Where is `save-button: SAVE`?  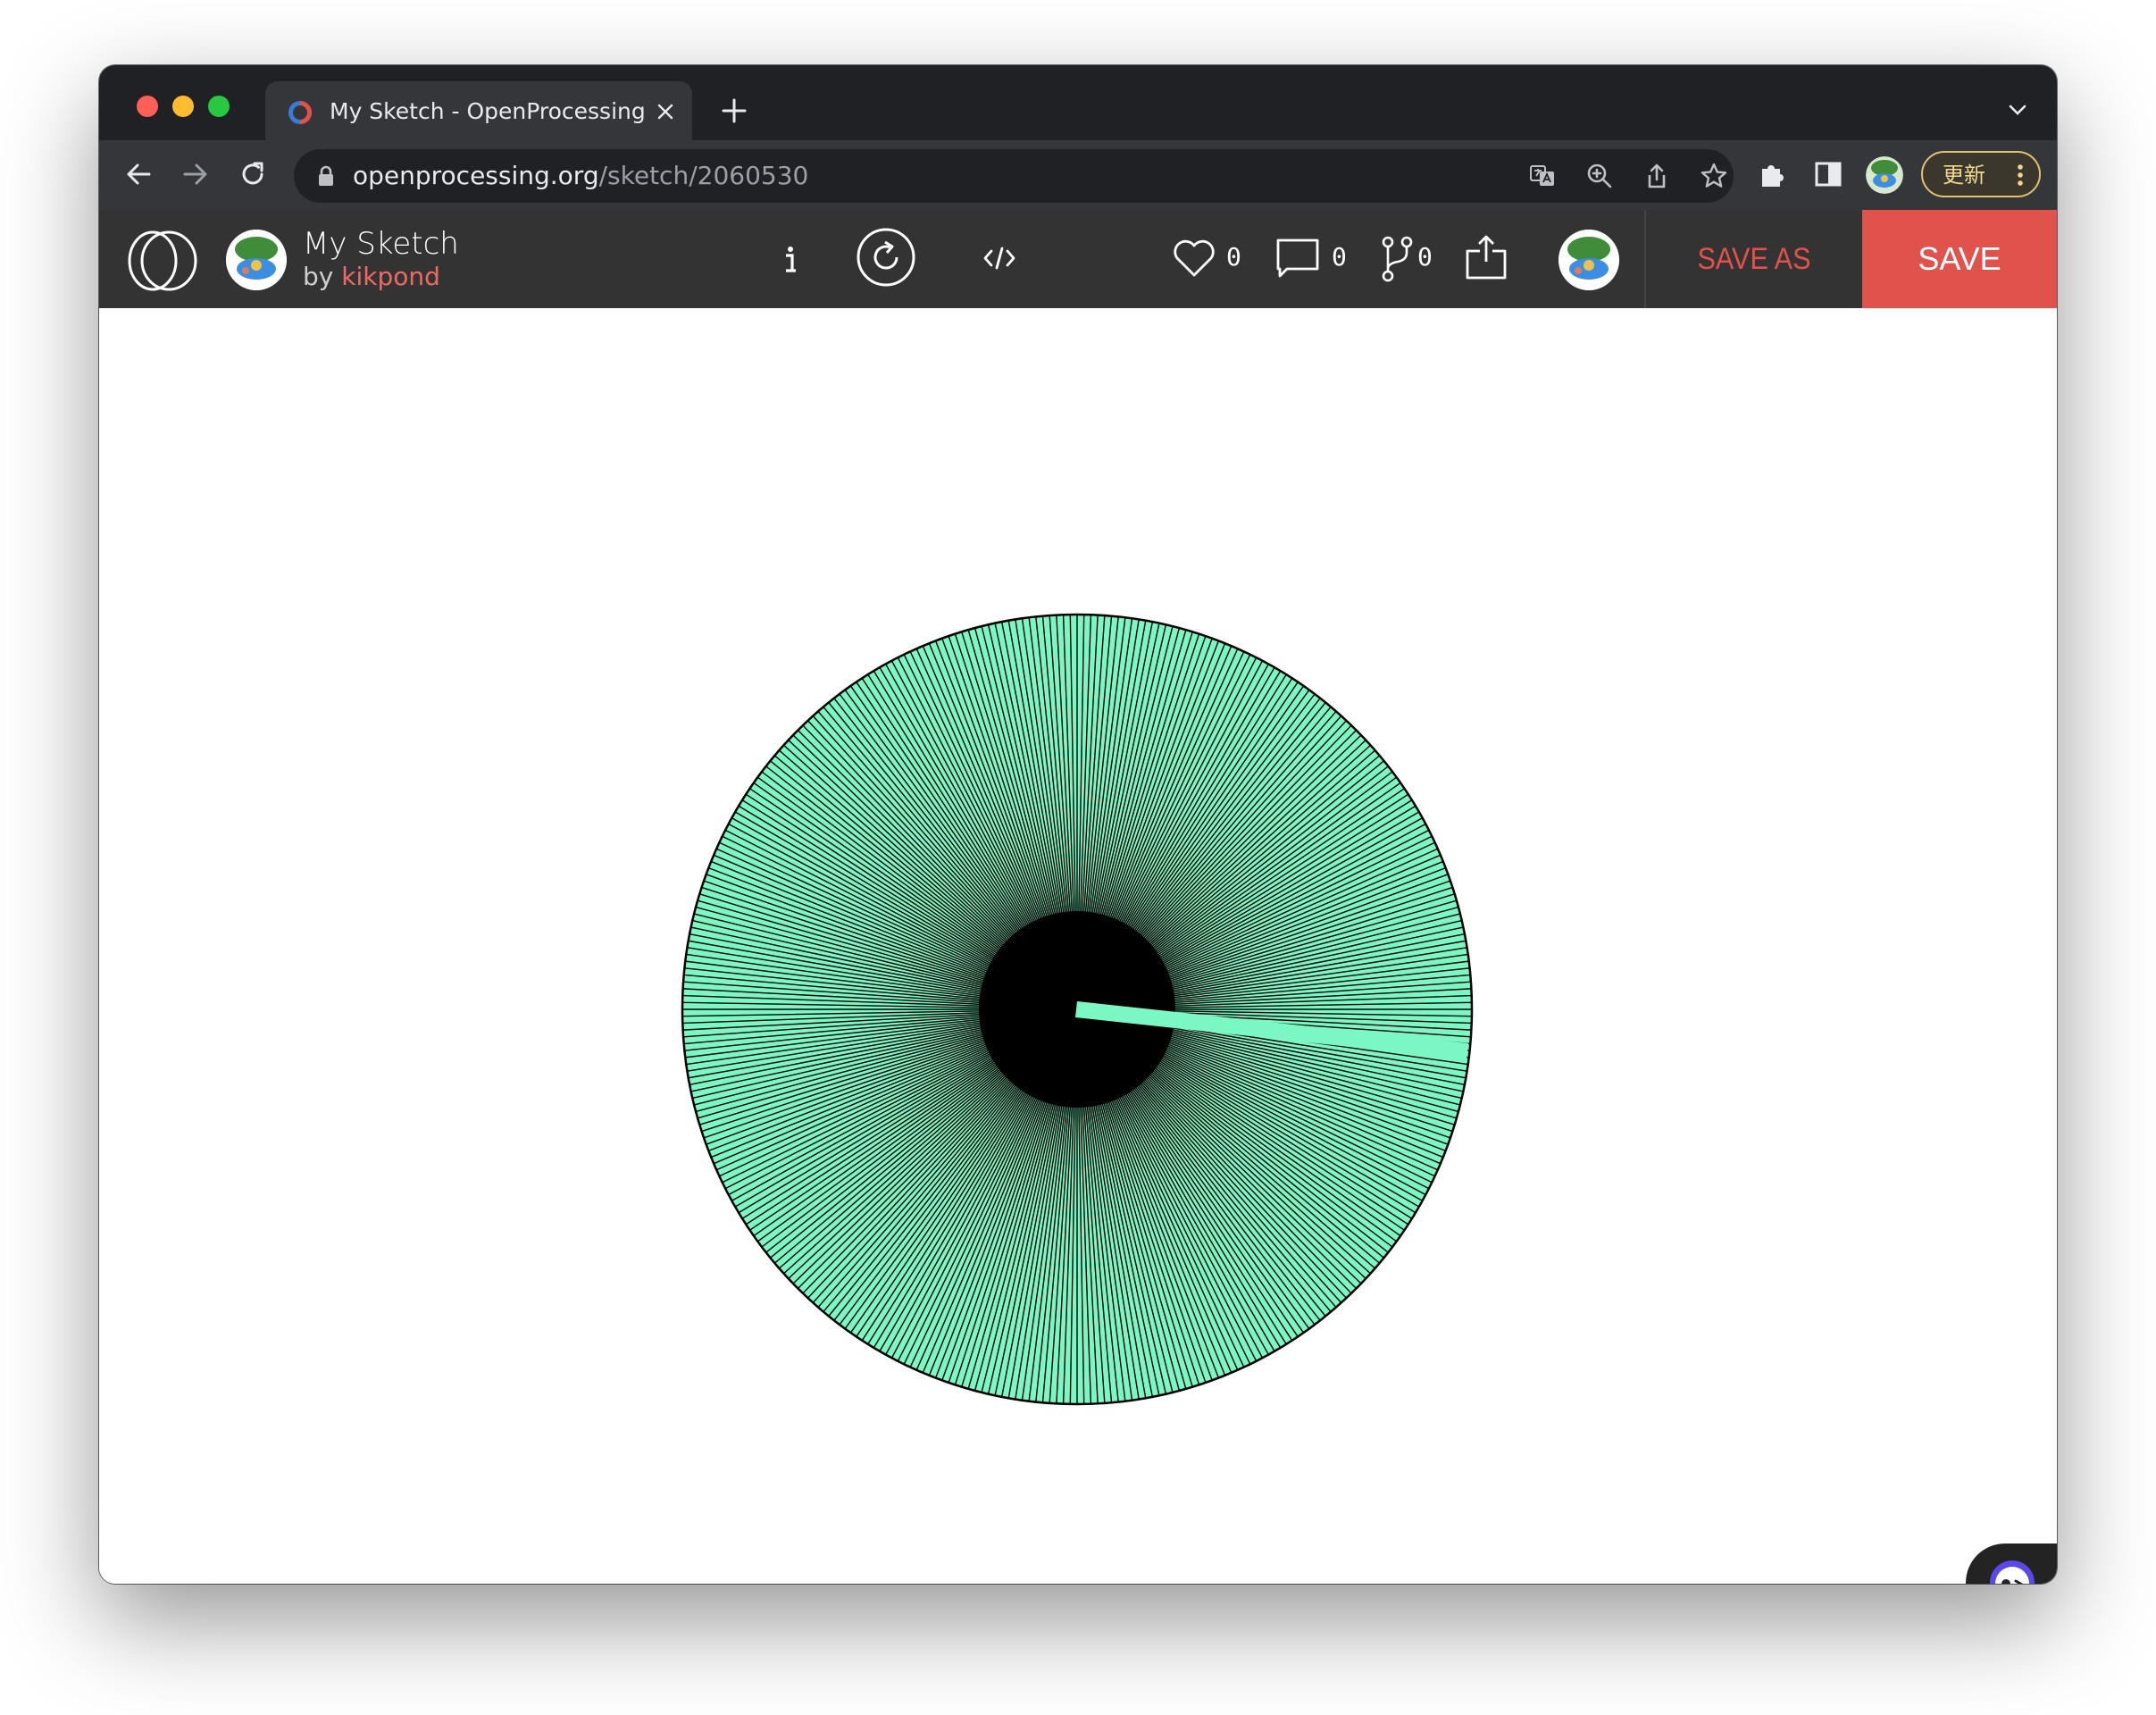 save-button: SAVE is located at coordinates (1959, 259).